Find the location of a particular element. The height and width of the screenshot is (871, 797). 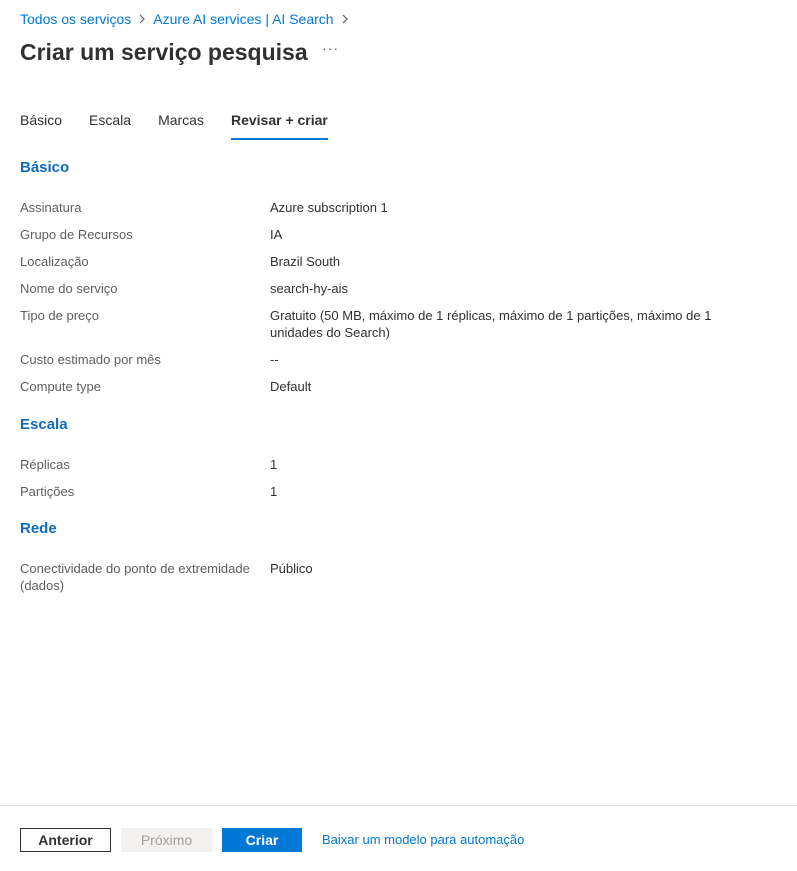

wizard-tabs: Básico Escala Marcas Revisar + criar is located at coordinates (187, 123).